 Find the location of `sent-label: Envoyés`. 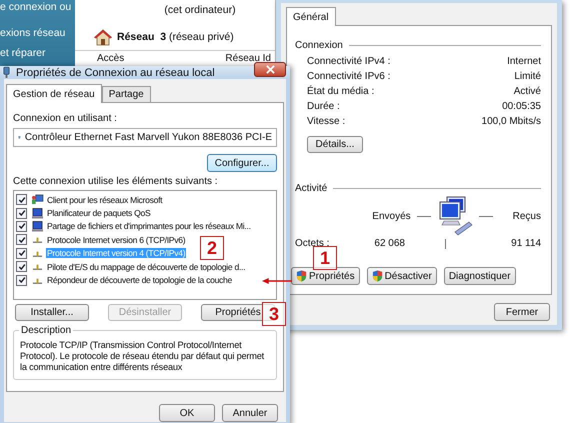

sent-label: Envoyés is located at coordinates (391, 216).